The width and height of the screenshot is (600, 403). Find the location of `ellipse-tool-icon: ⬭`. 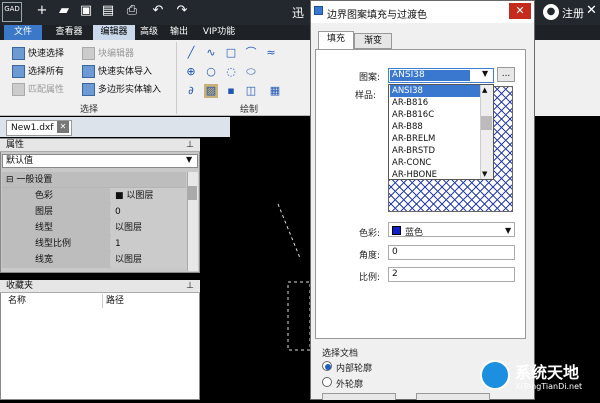

ellipse-tool-icon: ⬭ is located at coordinates (251, 72).